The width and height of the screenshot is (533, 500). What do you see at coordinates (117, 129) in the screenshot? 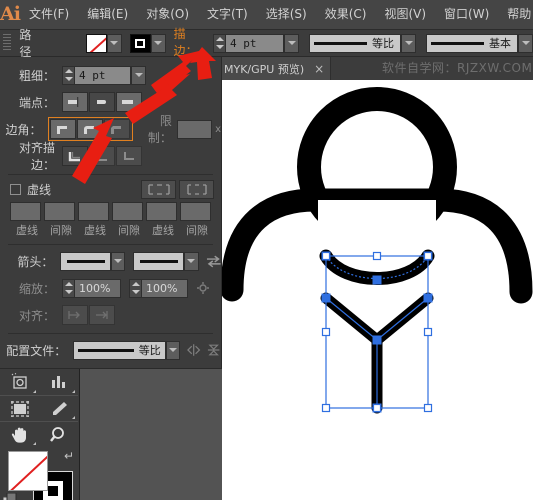
I see `bevel-join-button` at bounding box center [117, 129].